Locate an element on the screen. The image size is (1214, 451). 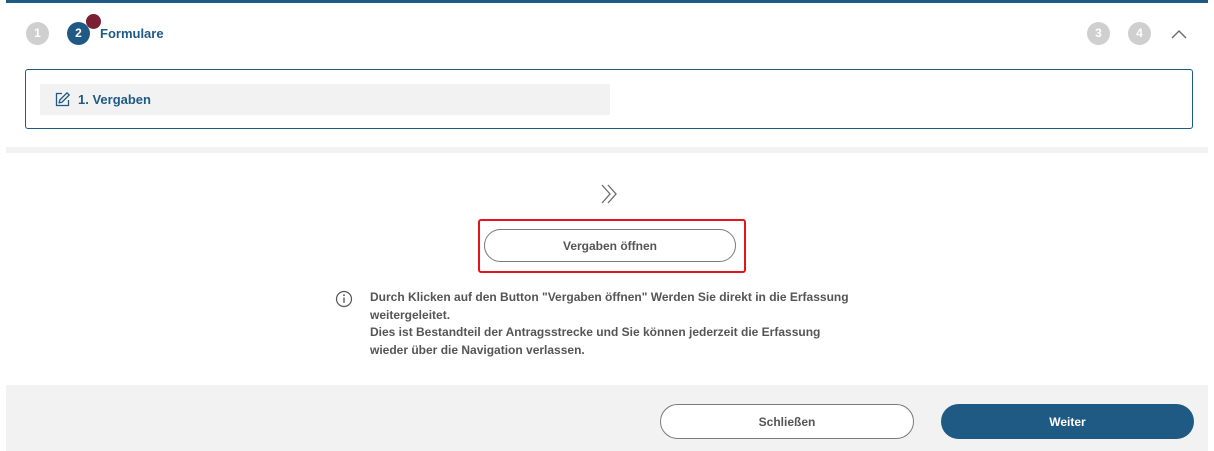
close-button: Schließen is located at coordinates (787, 421).